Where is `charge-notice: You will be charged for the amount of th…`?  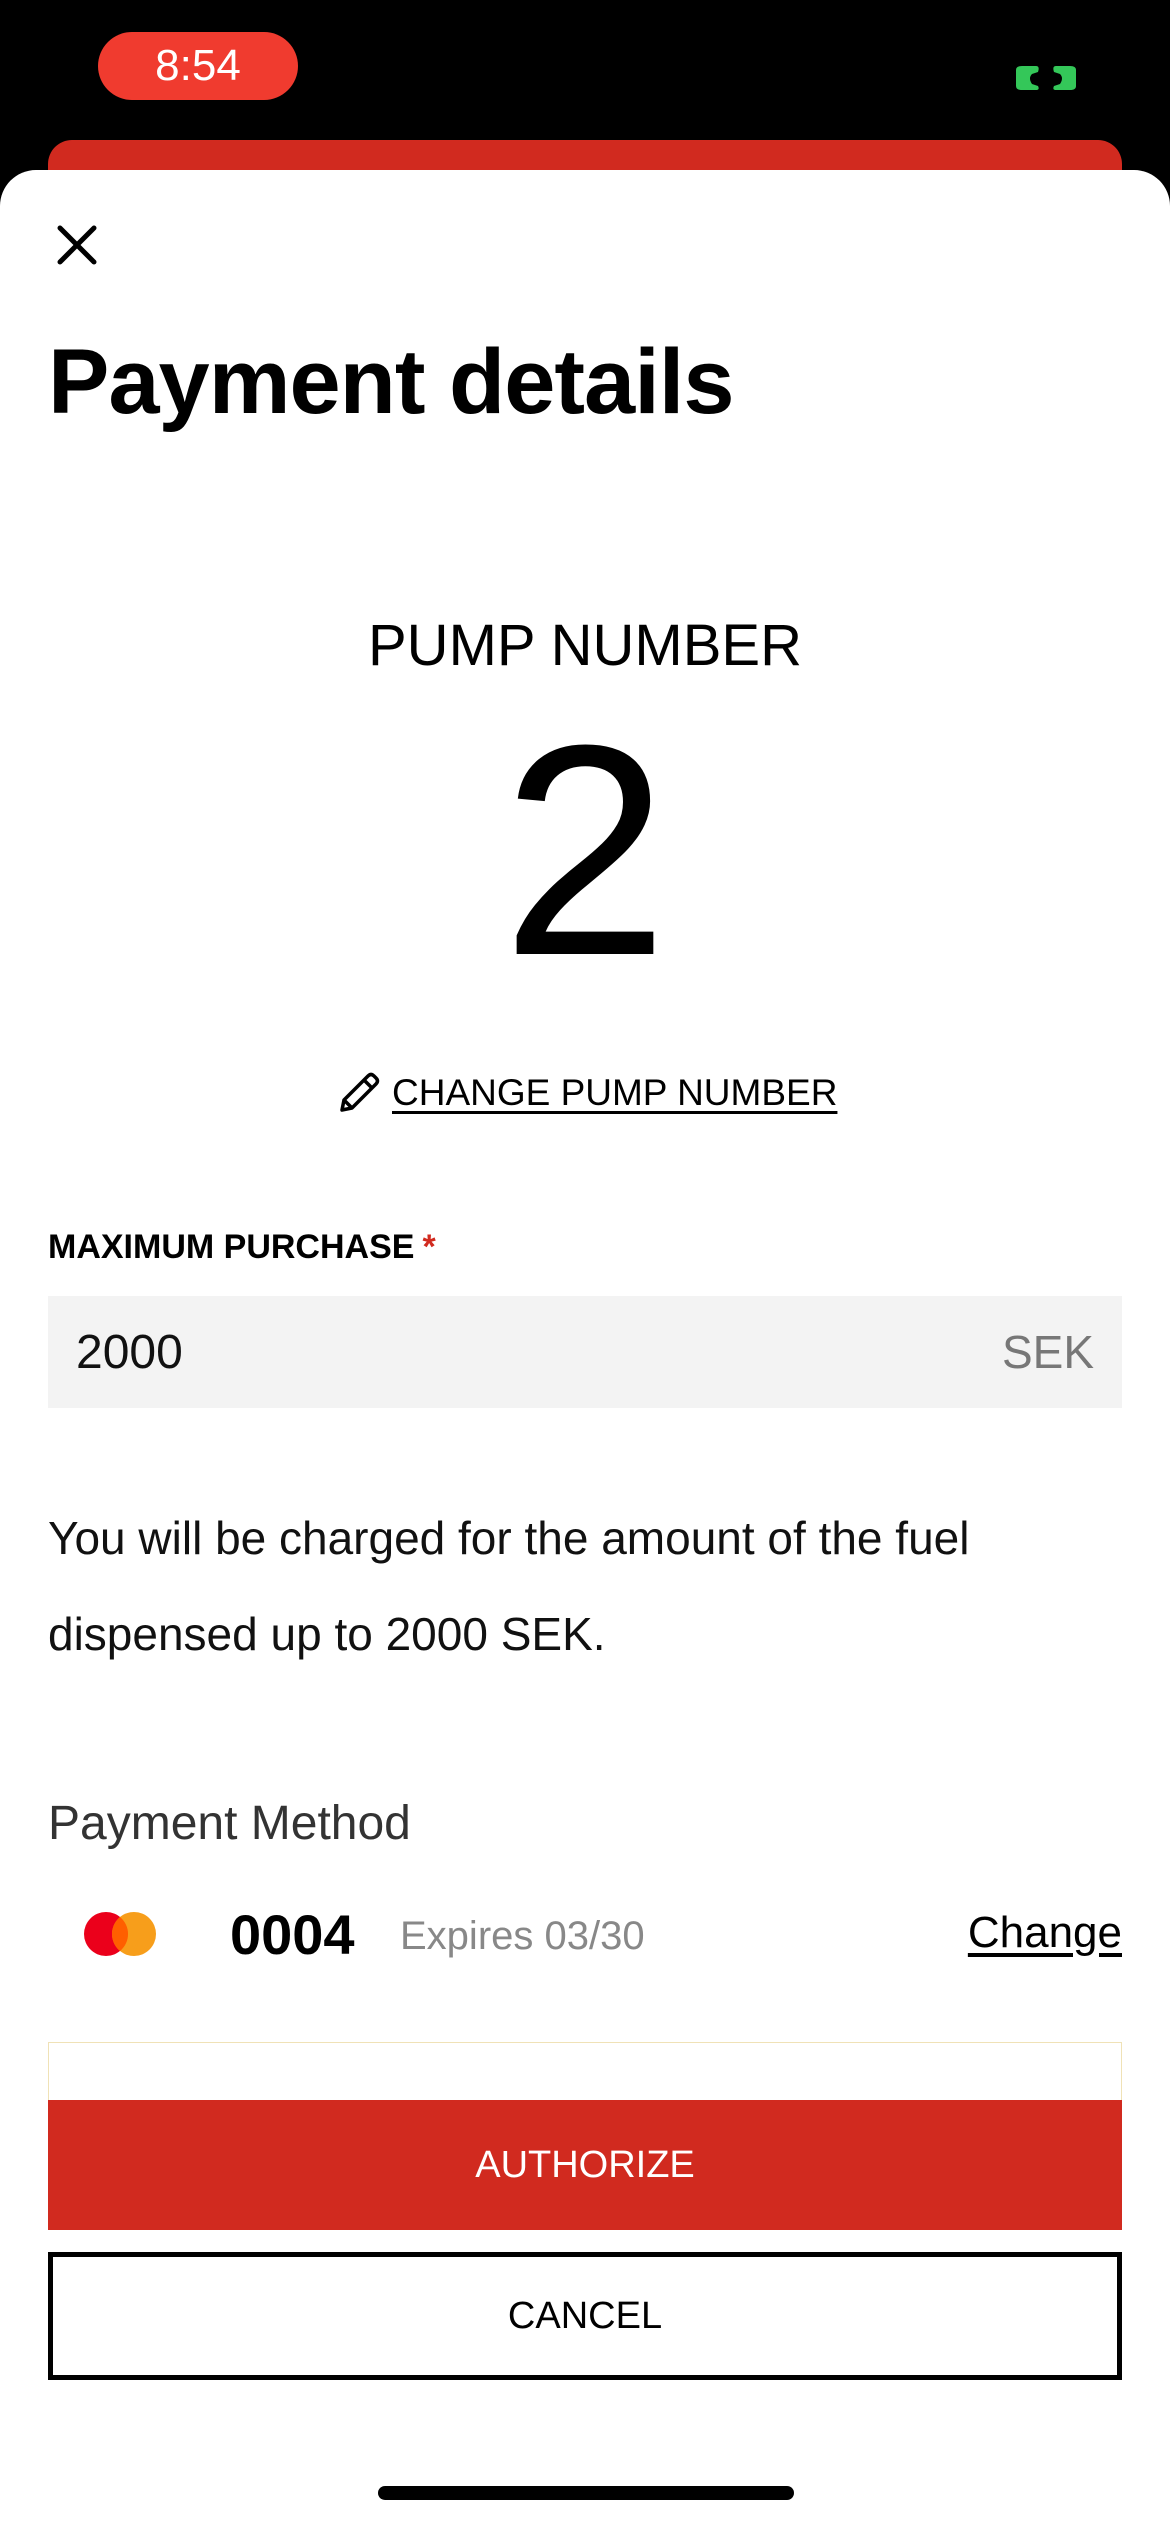 charge-notice: You will be charged for the amount of th… is located at coordinates (509, 1586).